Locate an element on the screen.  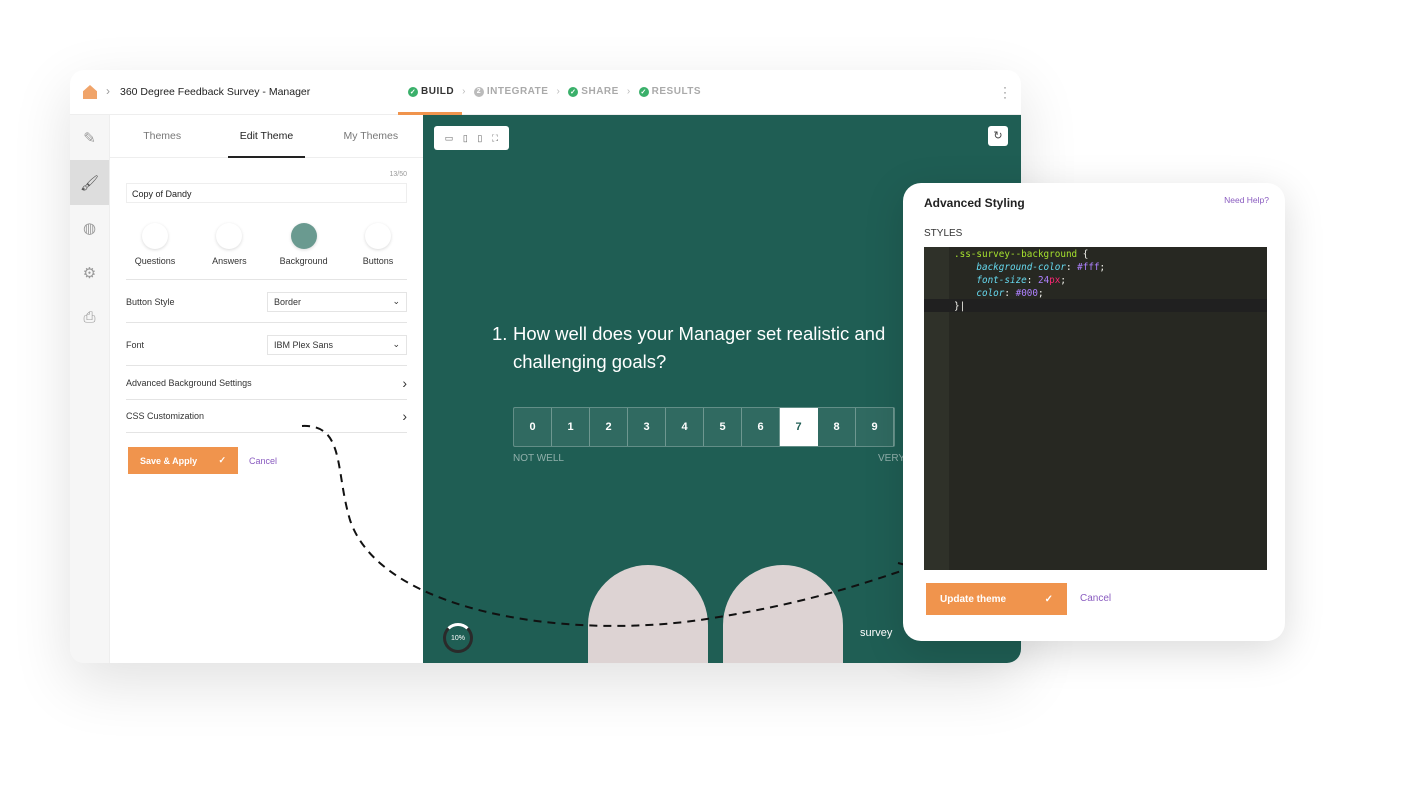
update-theme-button: Update theme ✓ is located at coordinates (996, 599).